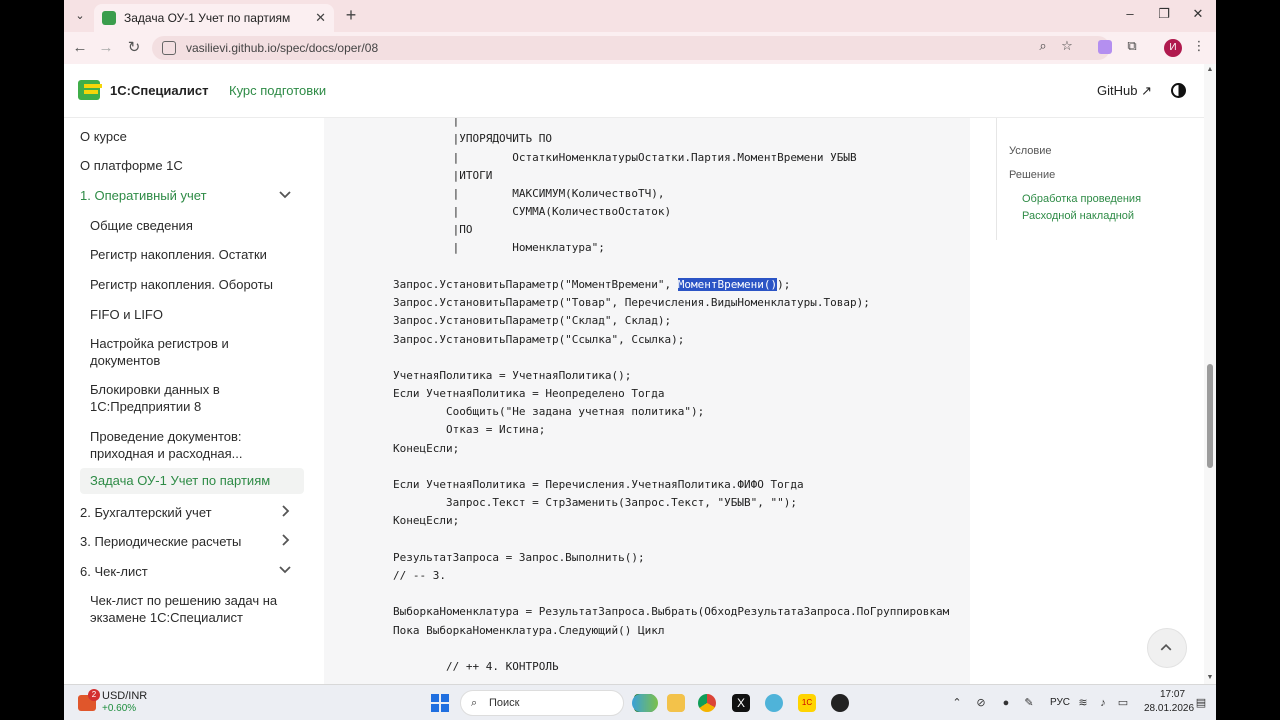  What do you see at coordinates (433, 229) in the screenshot?
I see `code-line: |ПО` at bounding box center [433, 229].